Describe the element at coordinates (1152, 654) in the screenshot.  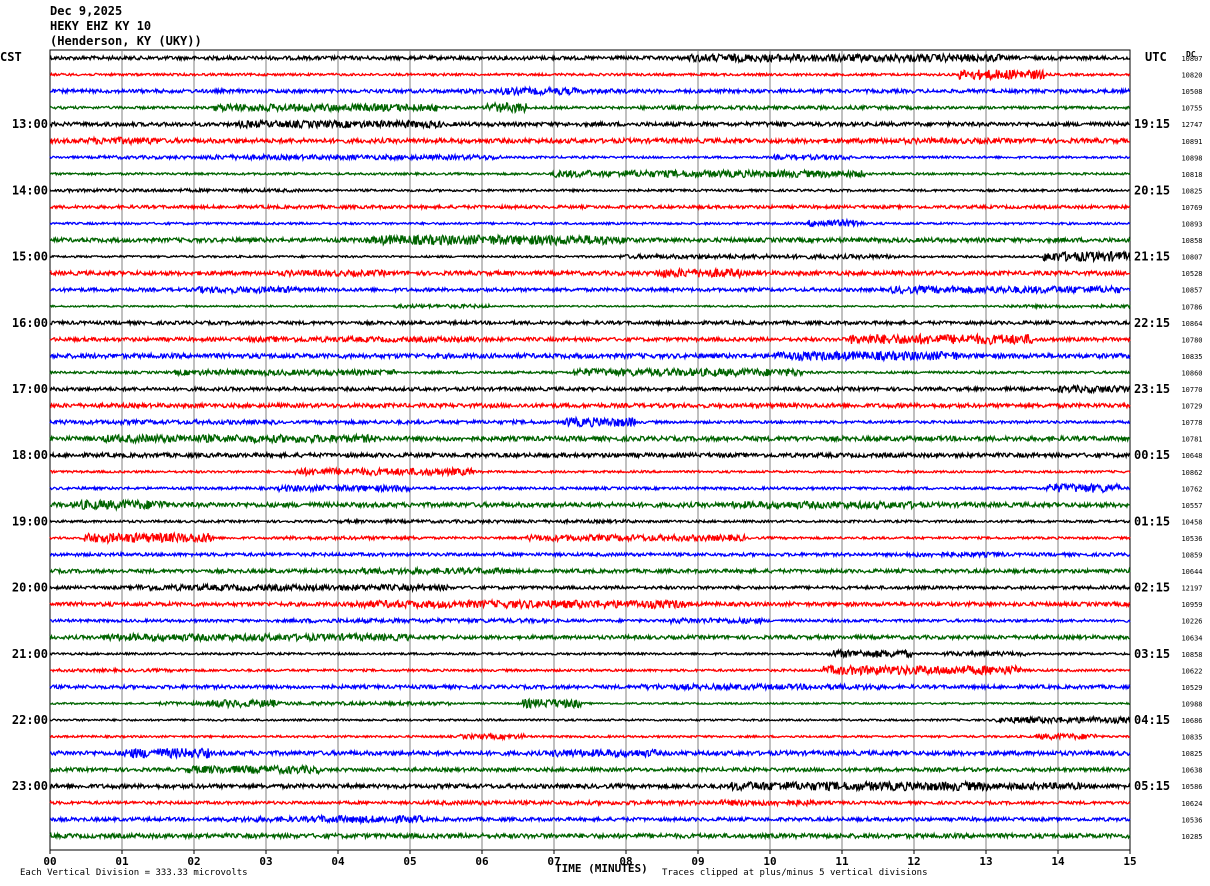
I see `right-hour-label: 03:15` at that location.